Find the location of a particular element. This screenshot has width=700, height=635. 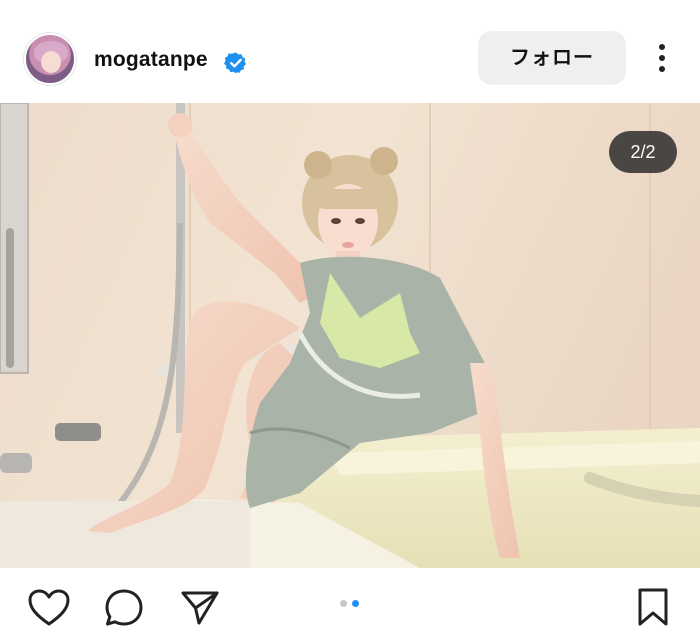

username: mogatanpe is located at coordinates (151, 60).